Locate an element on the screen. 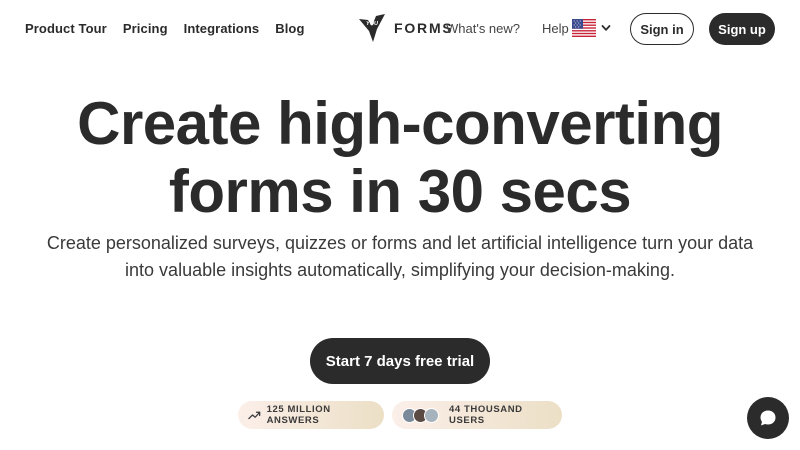 The image size is (800, 450). nav-link-whats-new: What's new? is located at coordinates (483, 28).